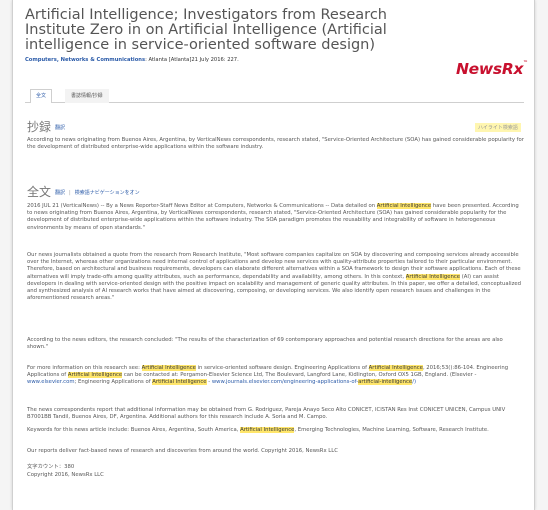 This screenshot has height=510, width=548. I want to click on source-publication-link: Computers, Networks & Communications, so click(85, 60).